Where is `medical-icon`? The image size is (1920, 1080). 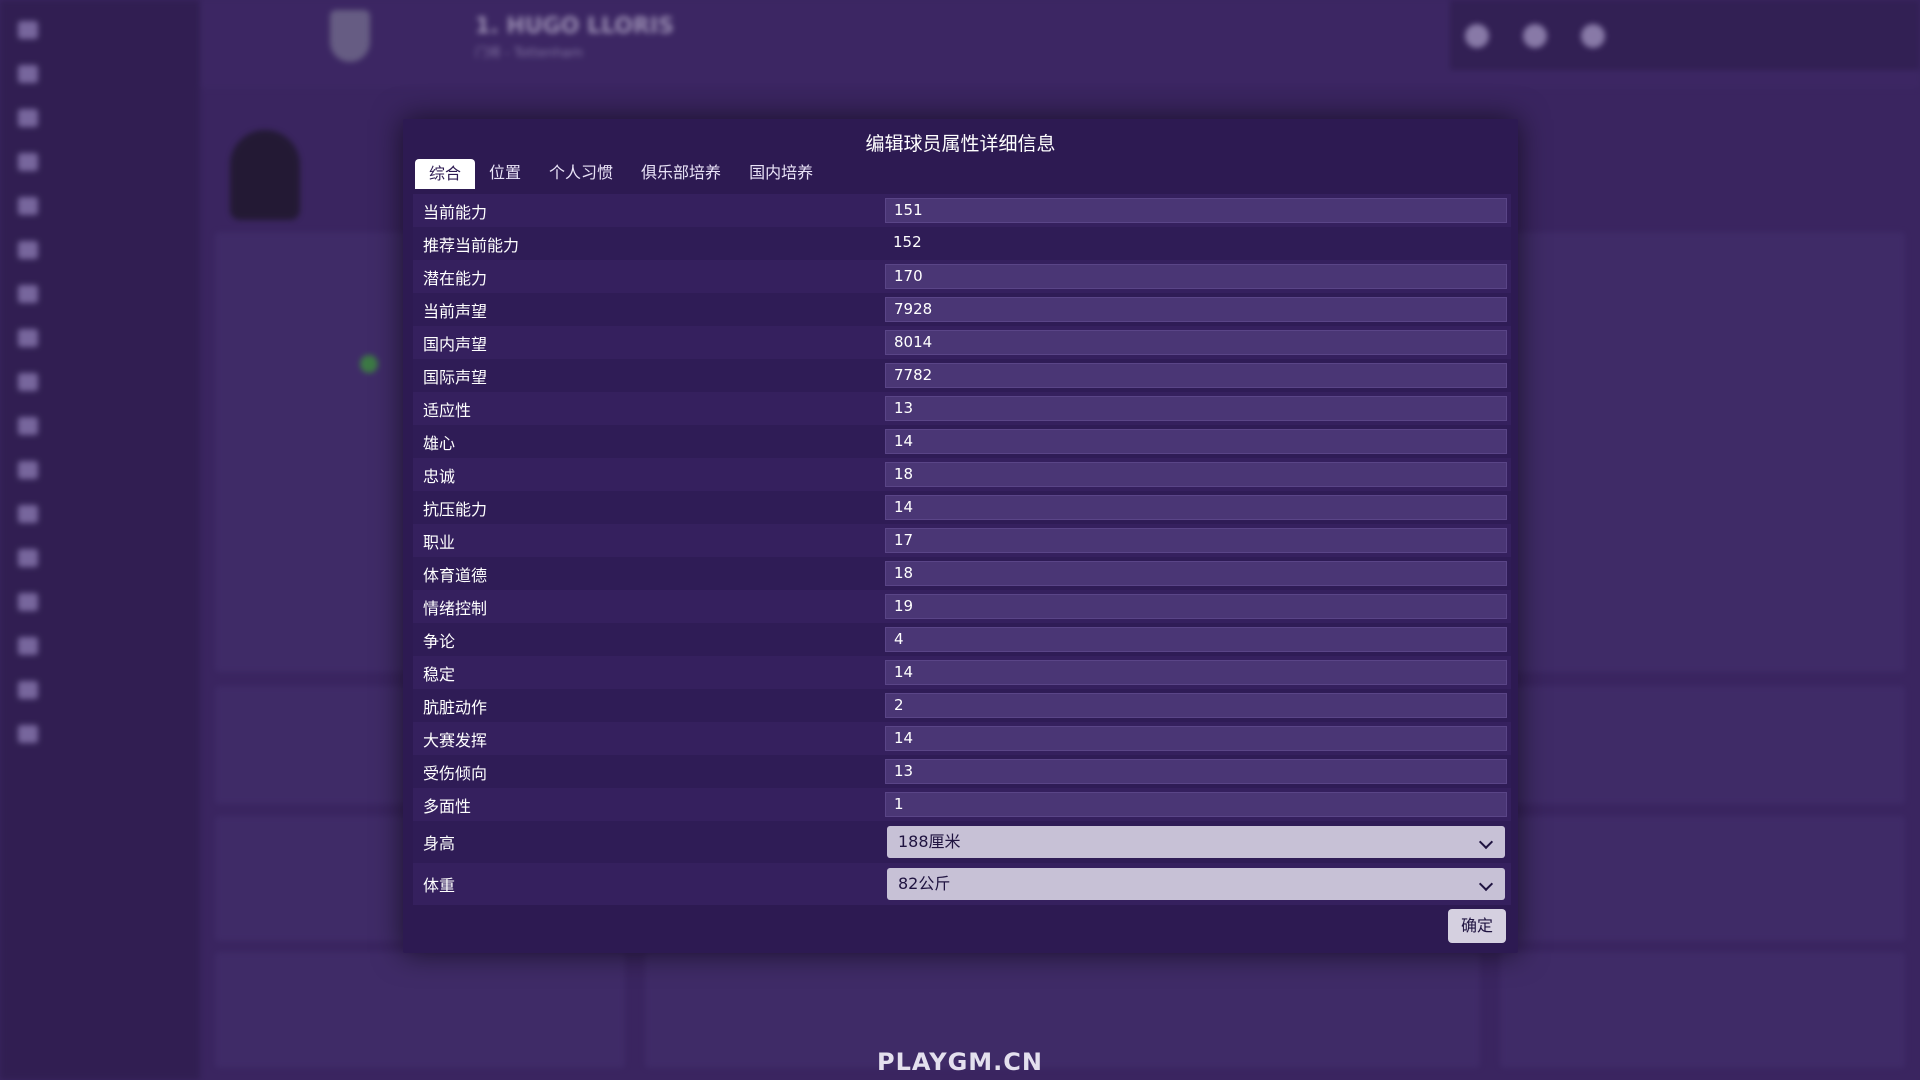 medical-icon is located at coordinates (28, 338).